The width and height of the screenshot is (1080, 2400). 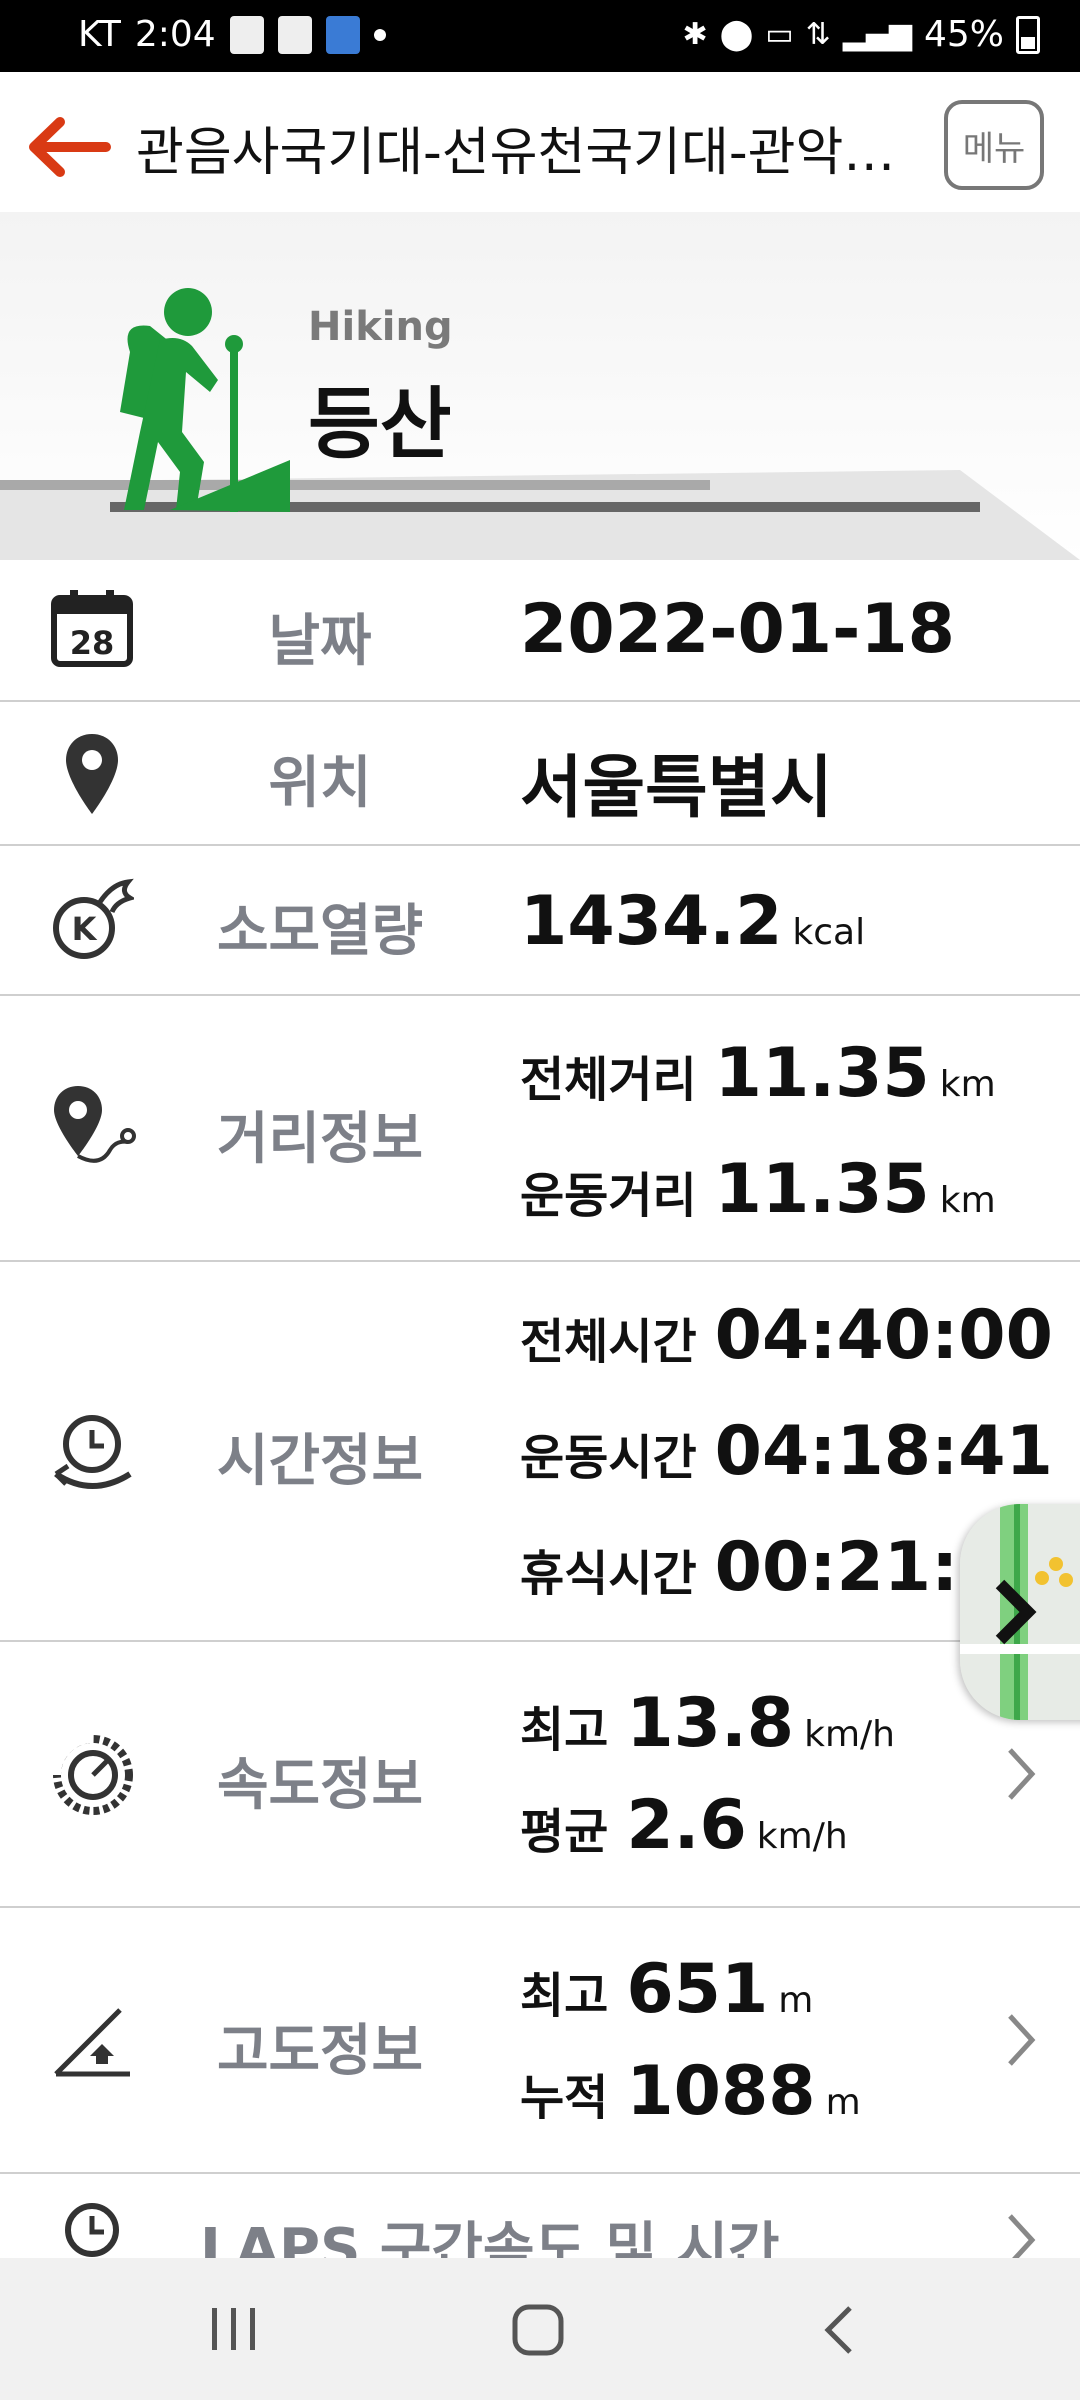 I want to click on elevation-icon, so click(x=93, y=2042).